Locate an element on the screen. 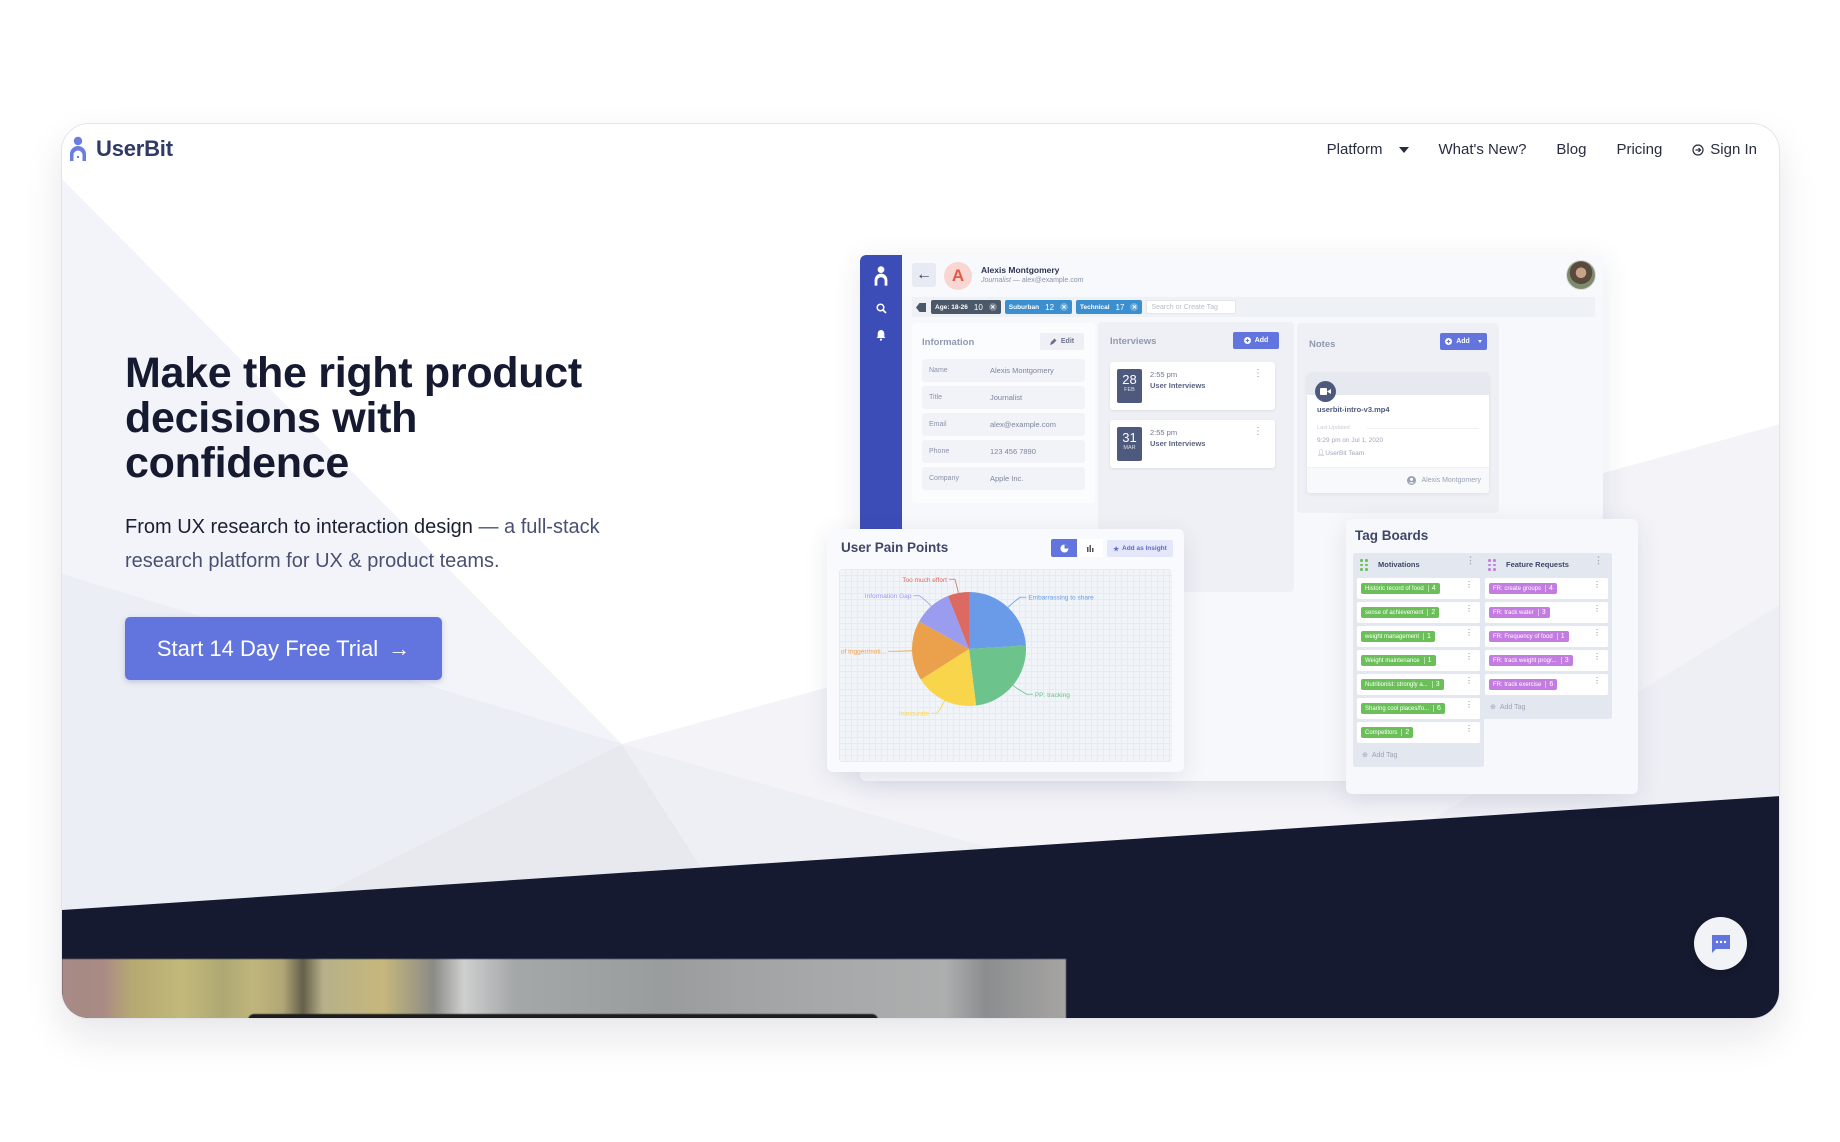 Image resolution: width=1840 pixels, height=1142 pixels. nav-sign-in: Sign In is located at coordinates (1724, 149).